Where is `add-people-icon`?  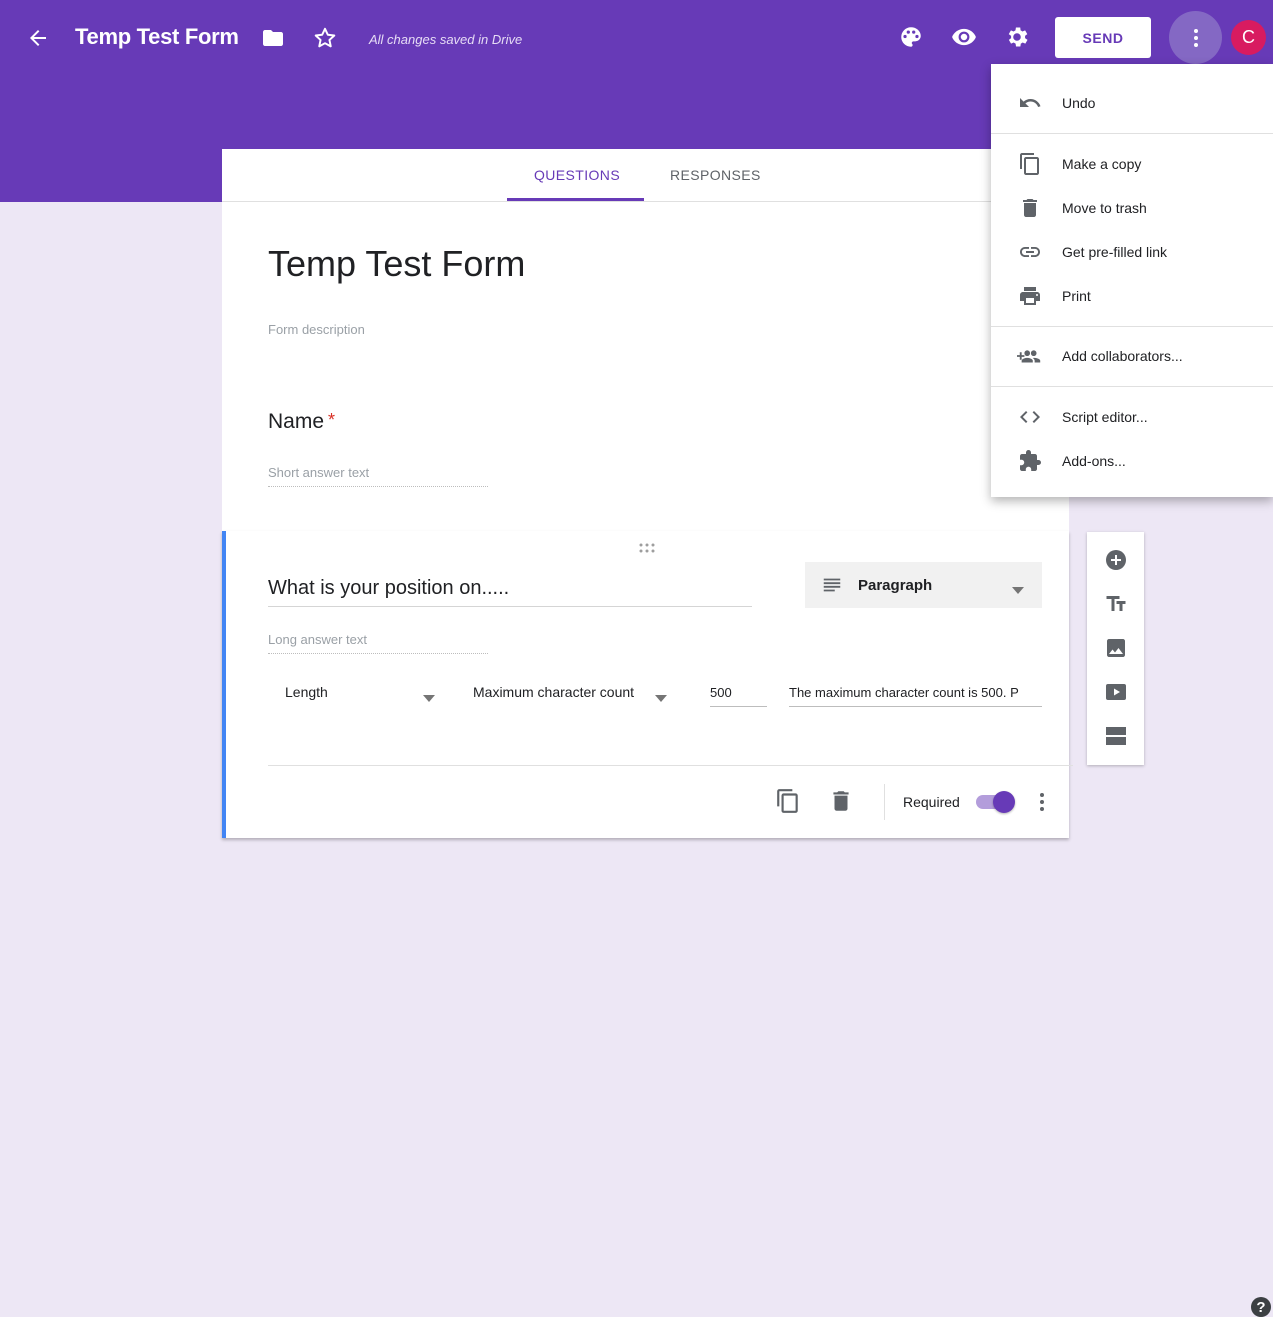 add-people-icon is located at coordinates (1030, 356).